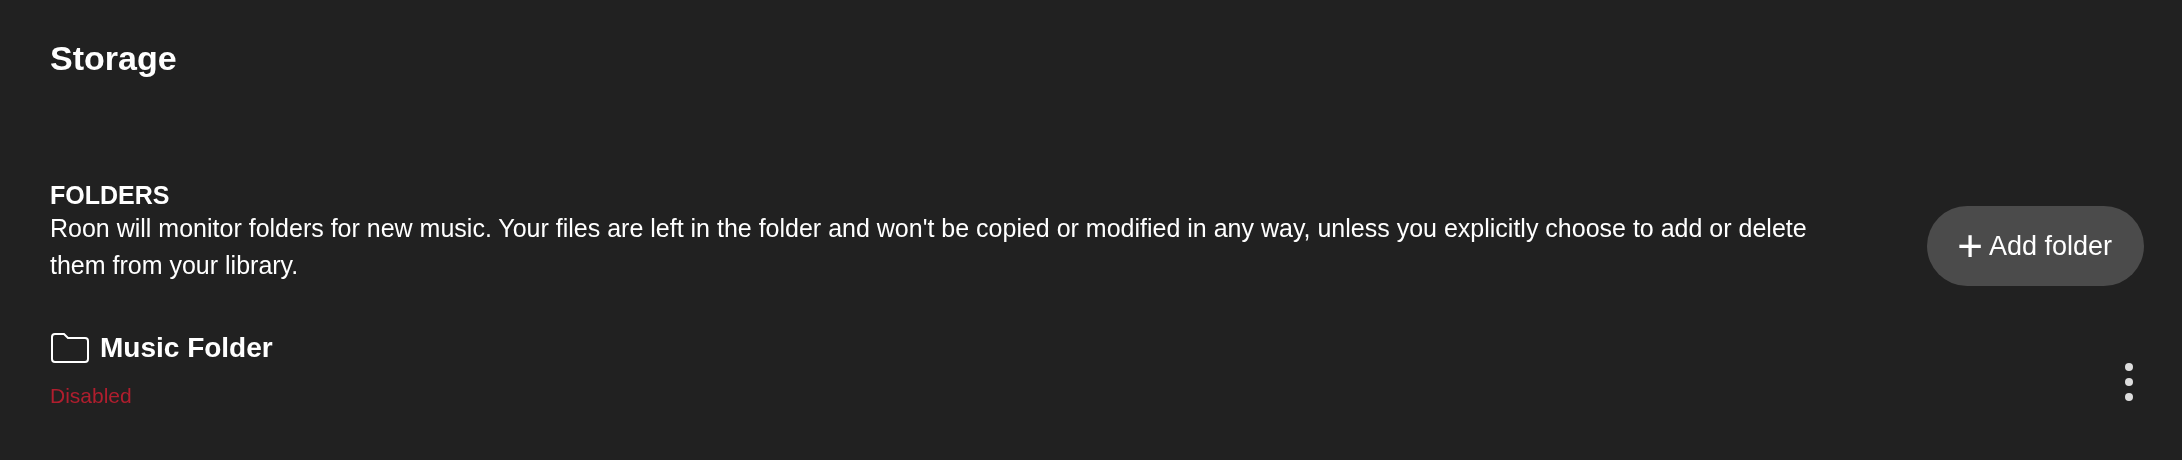 This screenshot has height=460, width=2182. Describe the element at coordinates (186, 348) in the screenshot. I see `folder-name: Music Folder` at that location.